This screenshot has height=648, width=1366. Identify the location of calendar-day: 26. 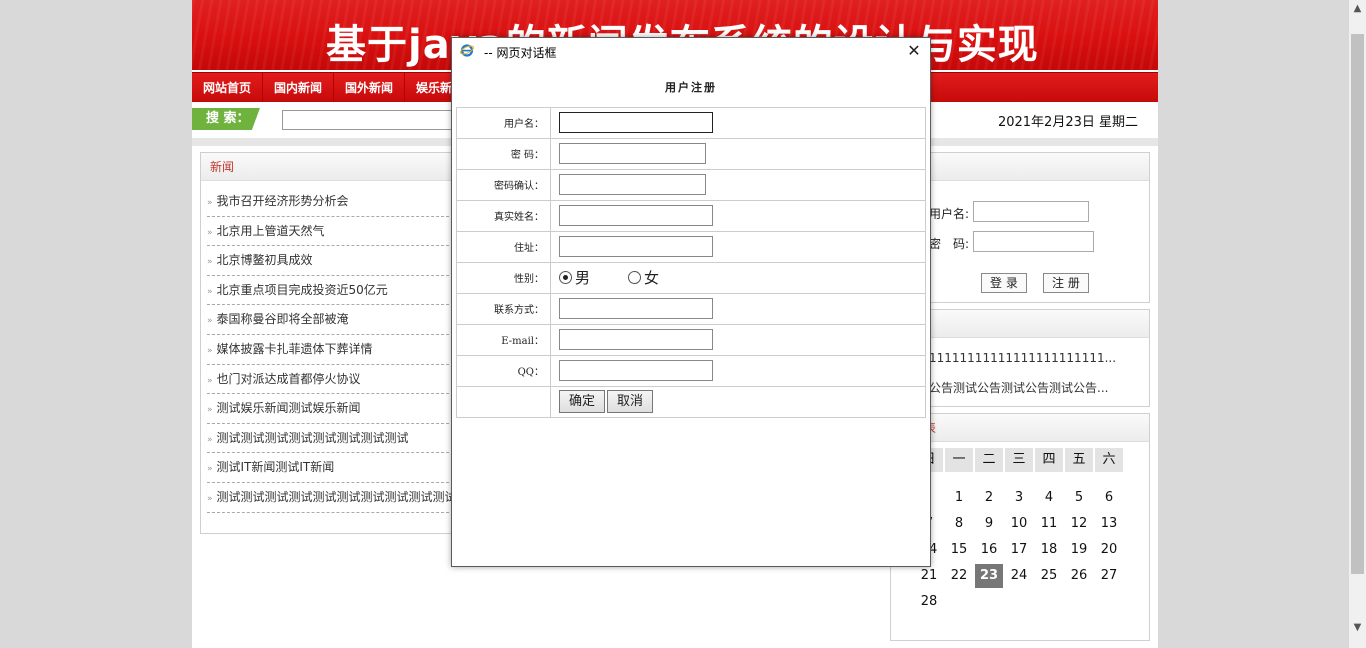
(1079, 576).